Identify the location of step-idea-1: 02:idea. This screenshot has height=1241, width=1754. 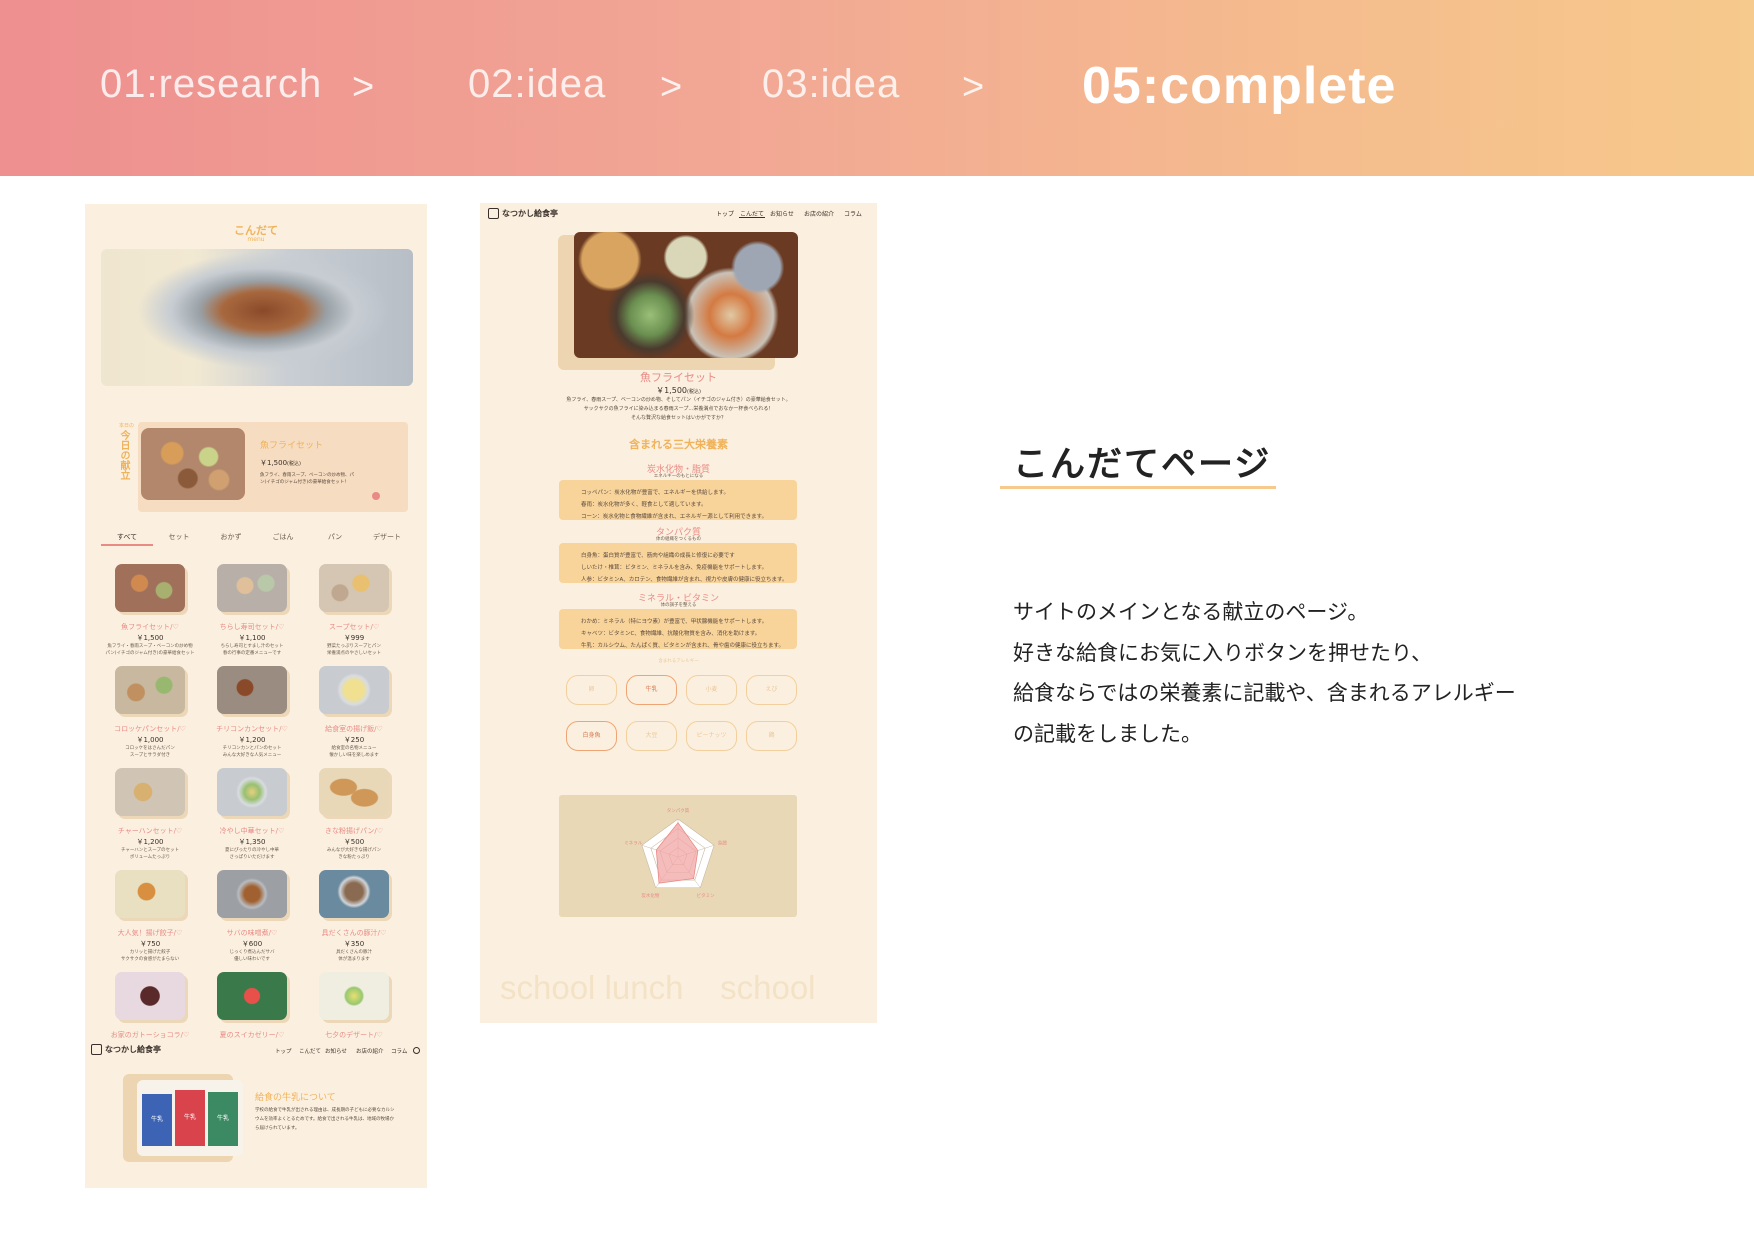
(537, 84).